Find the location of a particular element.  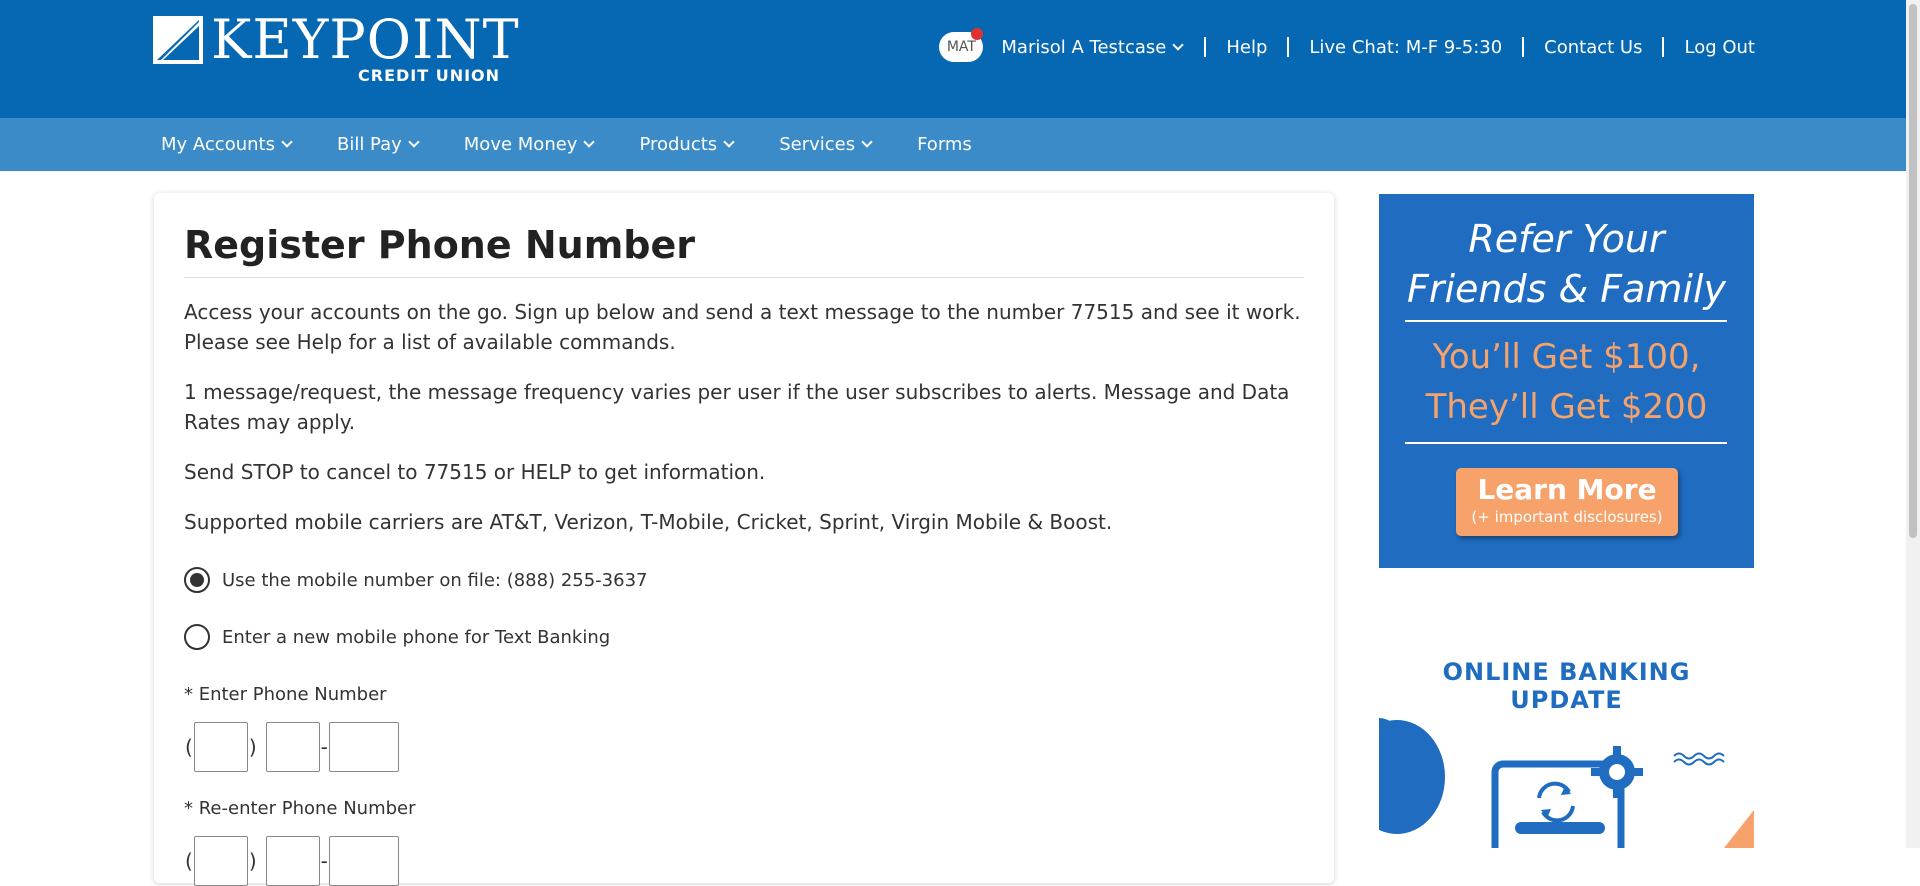

help-link: Help is located at coordinates (1246, 47).